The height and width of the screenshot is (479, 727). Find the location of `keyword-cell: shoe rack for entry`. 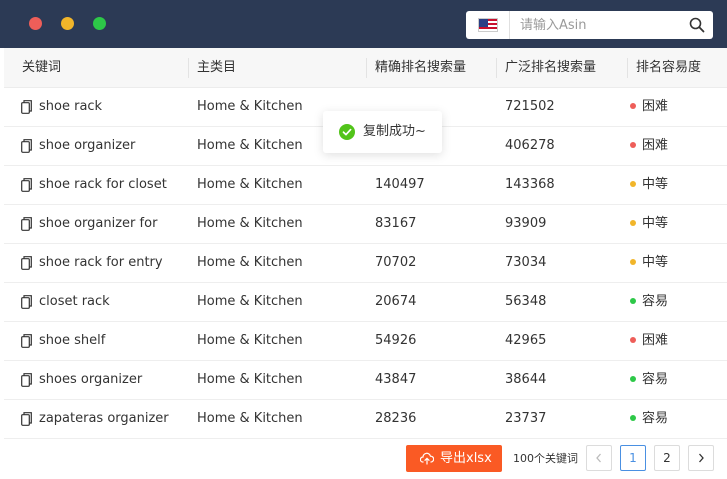

keyword-cell: shoe rack for entry is located at coordinates (101, 263).